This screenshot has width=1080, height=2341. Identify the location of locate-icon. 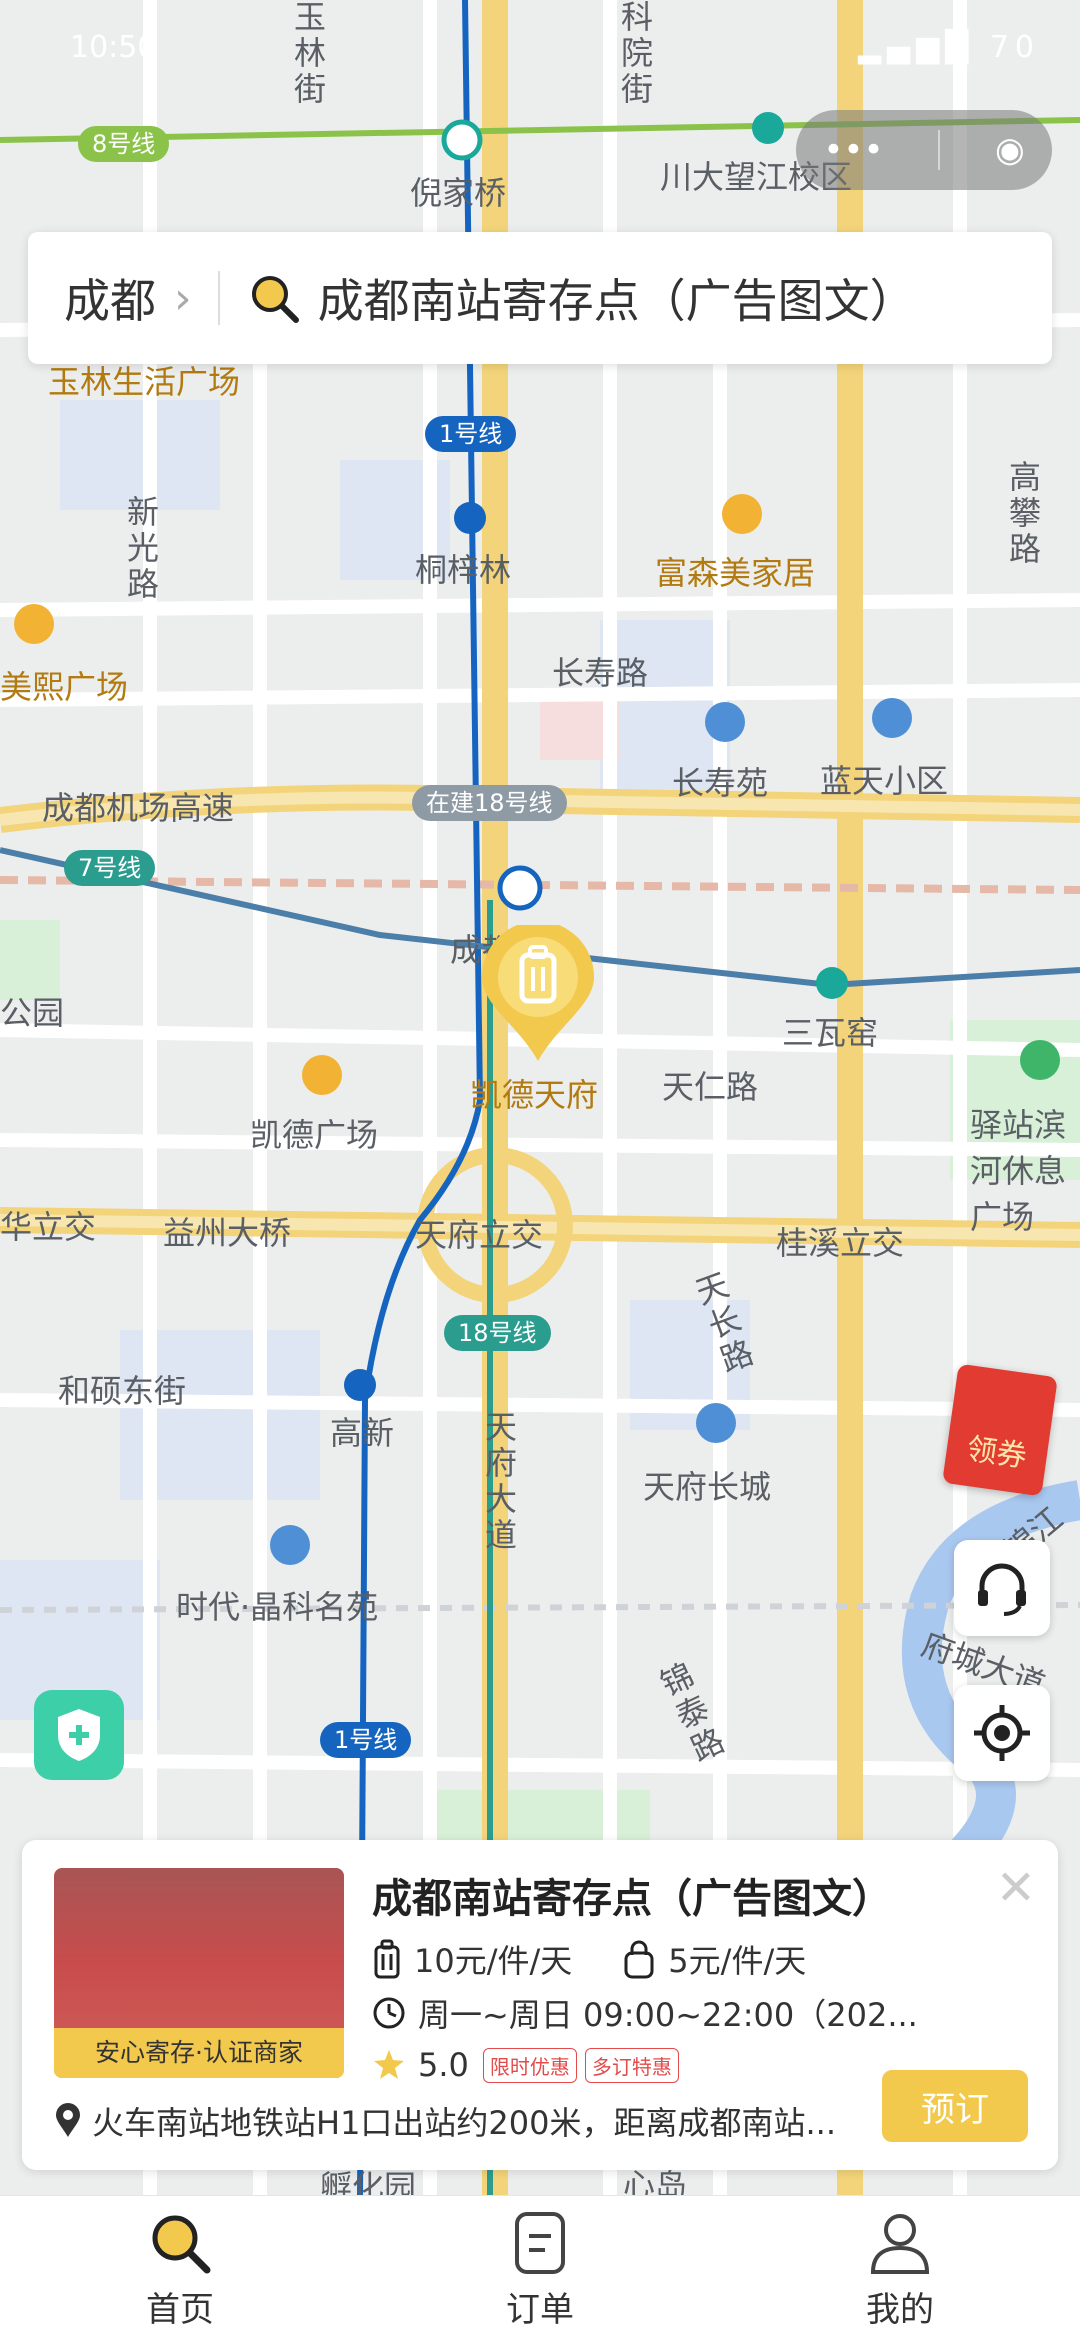
(1002, 1733).